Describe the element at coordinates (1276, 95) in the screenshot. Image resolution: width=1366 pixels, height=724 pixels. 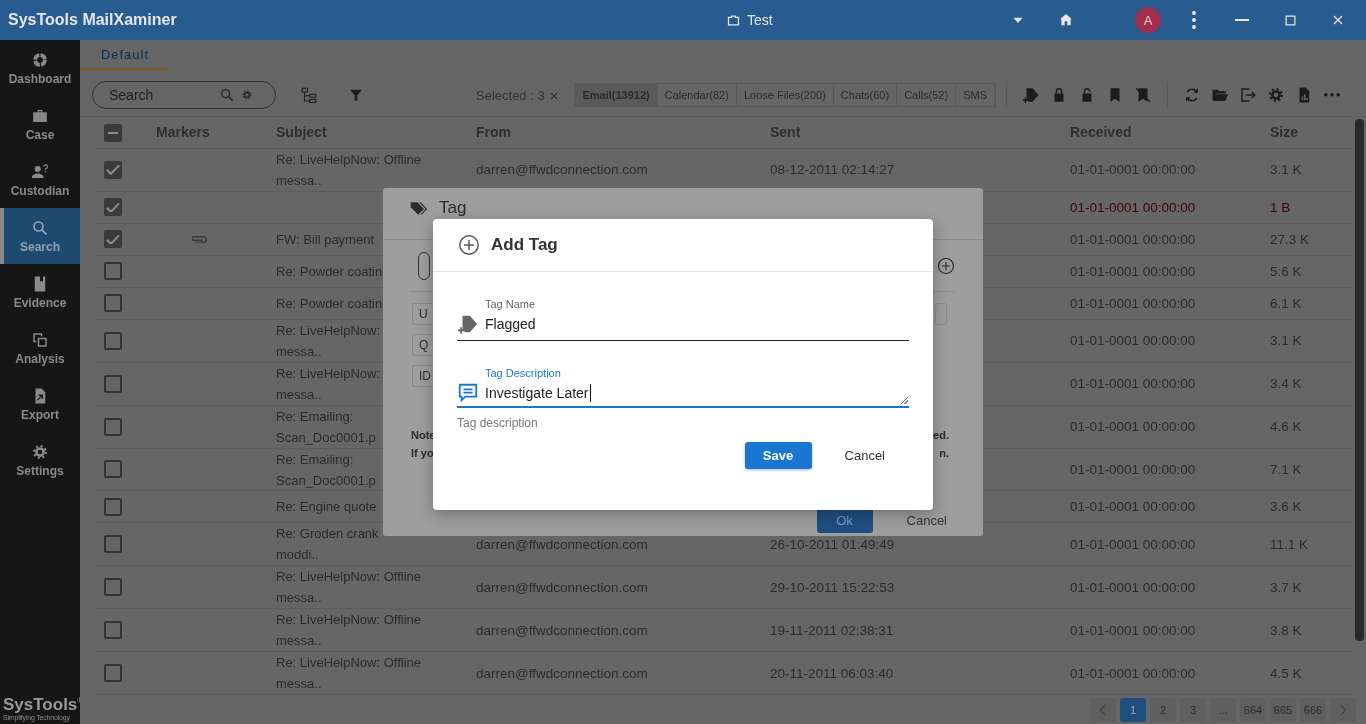
I see `settings-icon` at that location.